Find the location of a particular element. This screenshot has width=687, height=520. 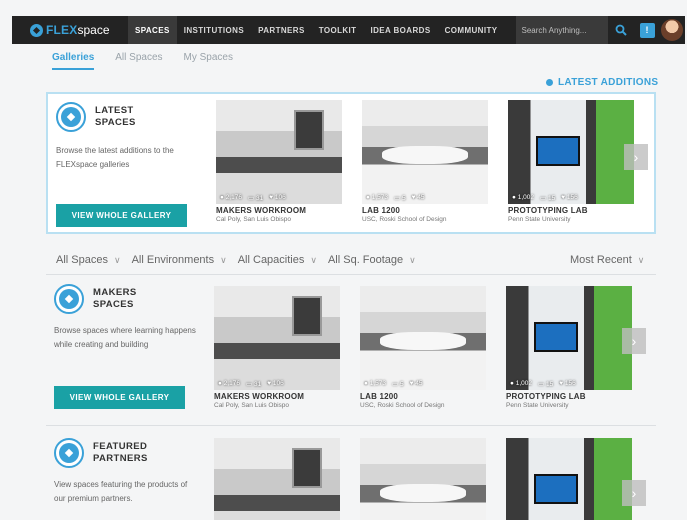

latest-additions-link: LATEST ADDITIONS is located at coordinates (602, 82).